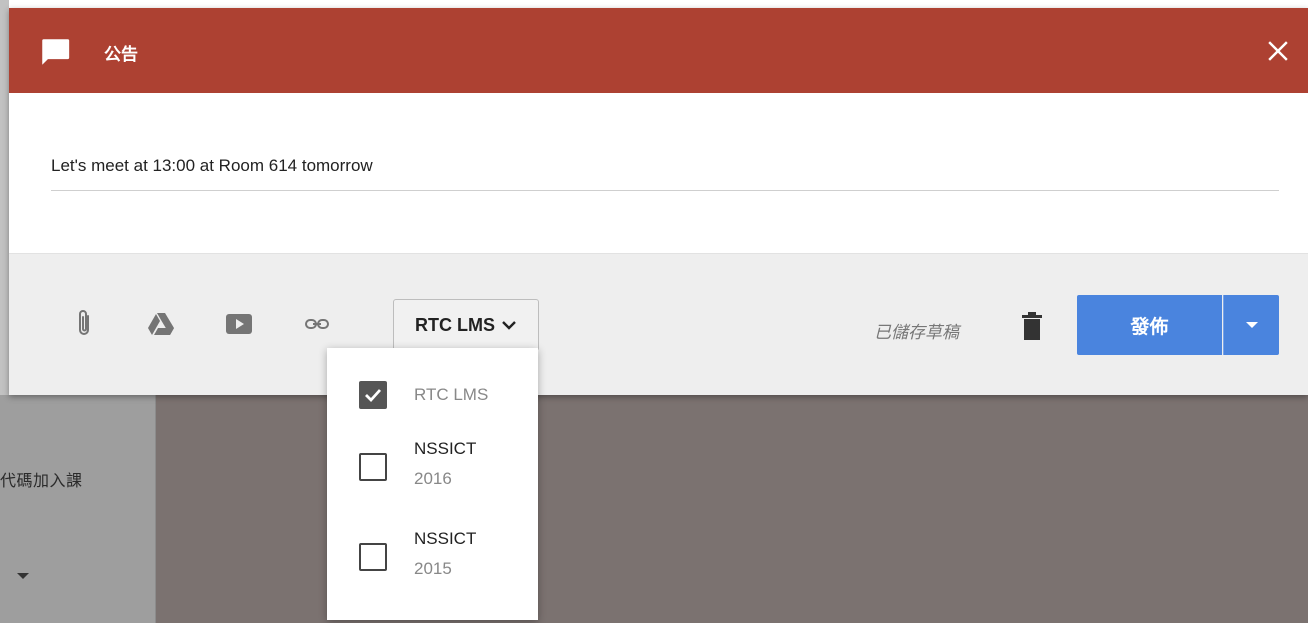 Image resolution: width=1308 pixels, height=623 pixels. What do you see at coordinates (433, 568) in the screenshot?
I see `class-section: 2015` at bounding box center [433, 568].